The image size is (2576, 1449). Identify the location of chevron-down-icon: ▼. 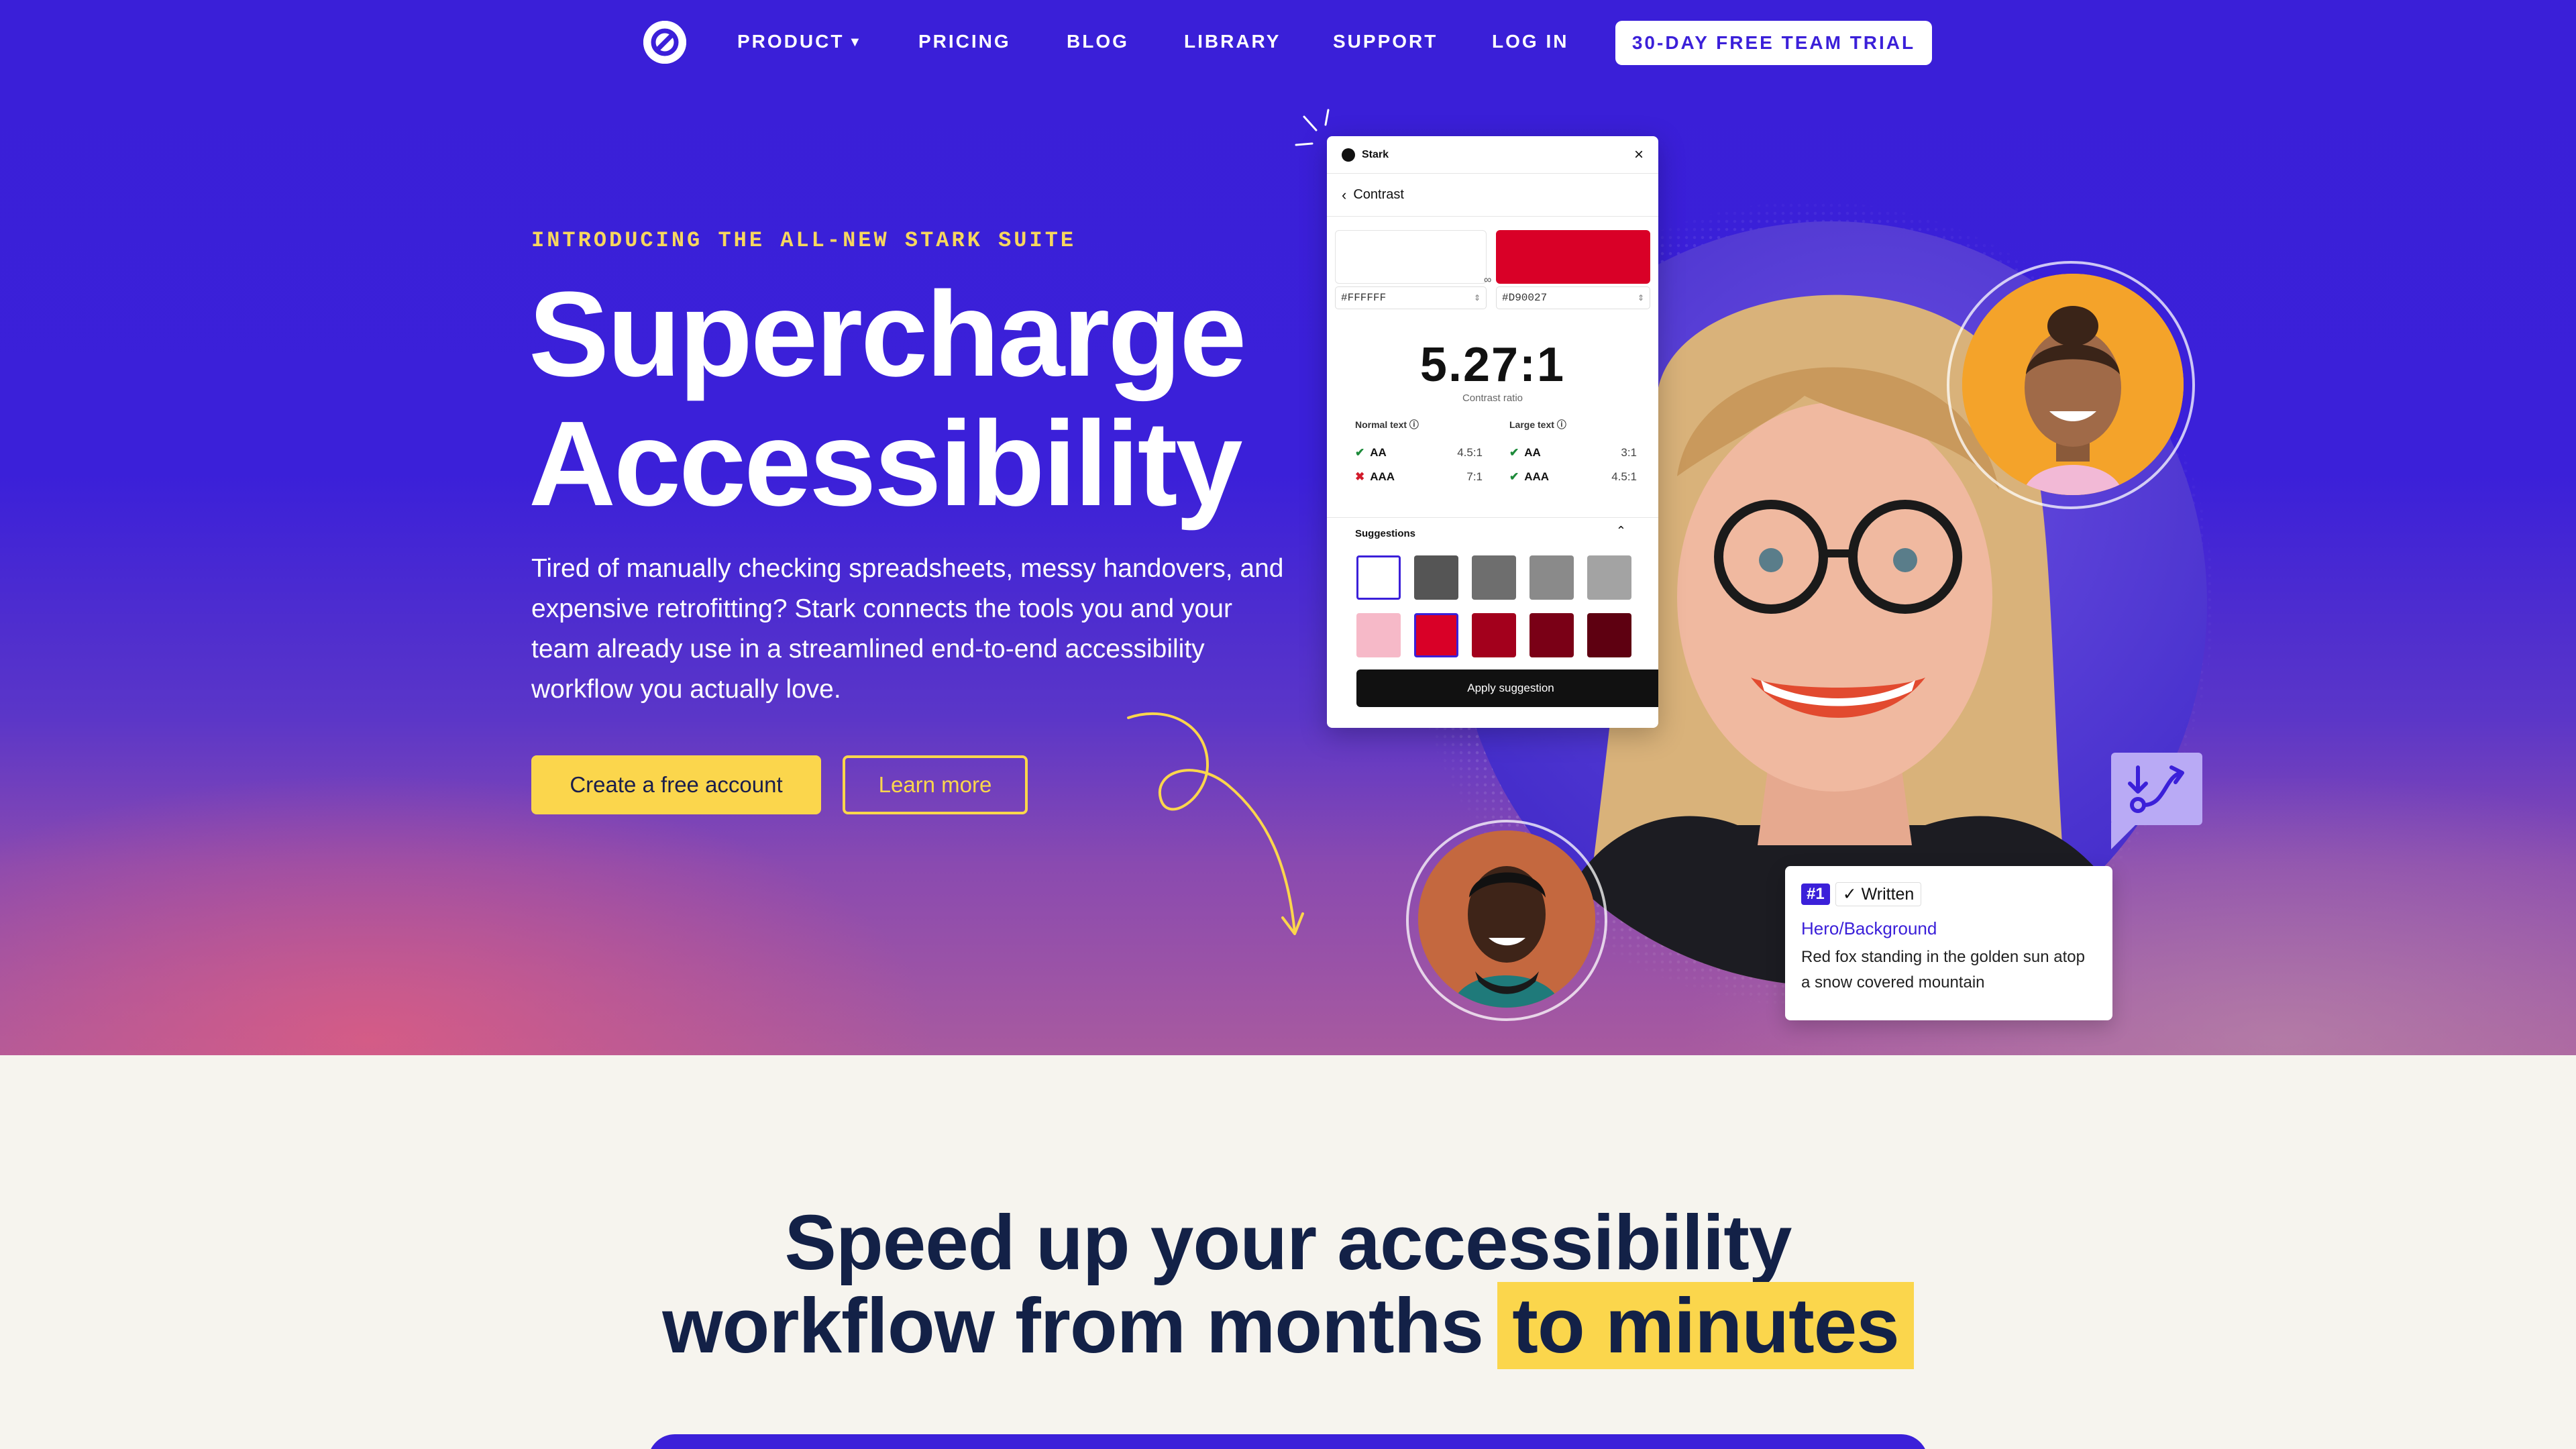
(856, 42).